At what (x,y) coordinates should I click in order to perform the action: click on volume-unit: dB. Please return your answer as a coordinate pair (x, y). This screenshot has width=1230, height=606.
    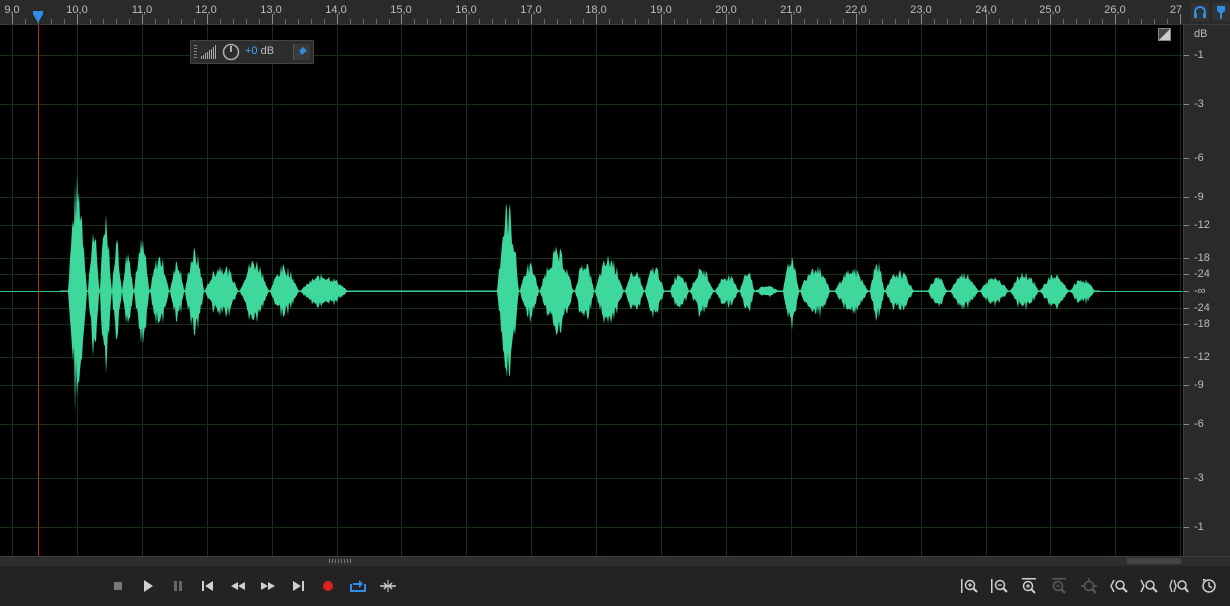
    Looking at the image, I should click on (267, 51).